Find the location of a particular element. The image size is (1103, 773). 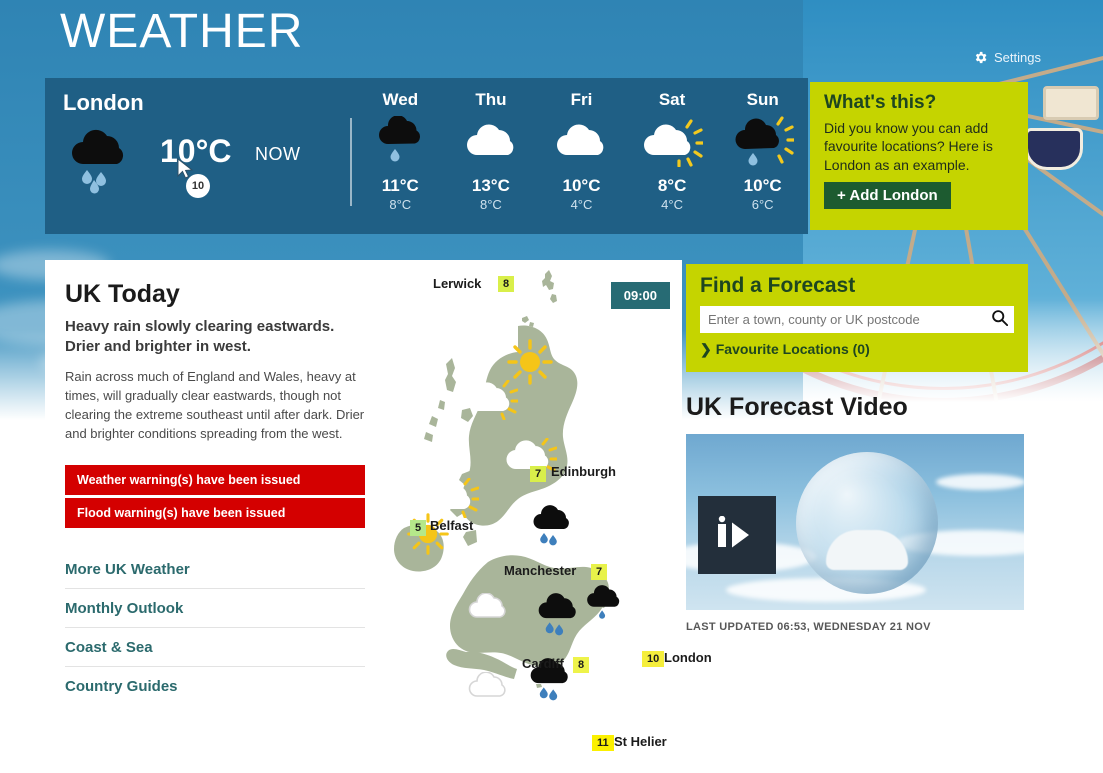

video-heading: UK Forecast Video is located at coordinates (797, 407).